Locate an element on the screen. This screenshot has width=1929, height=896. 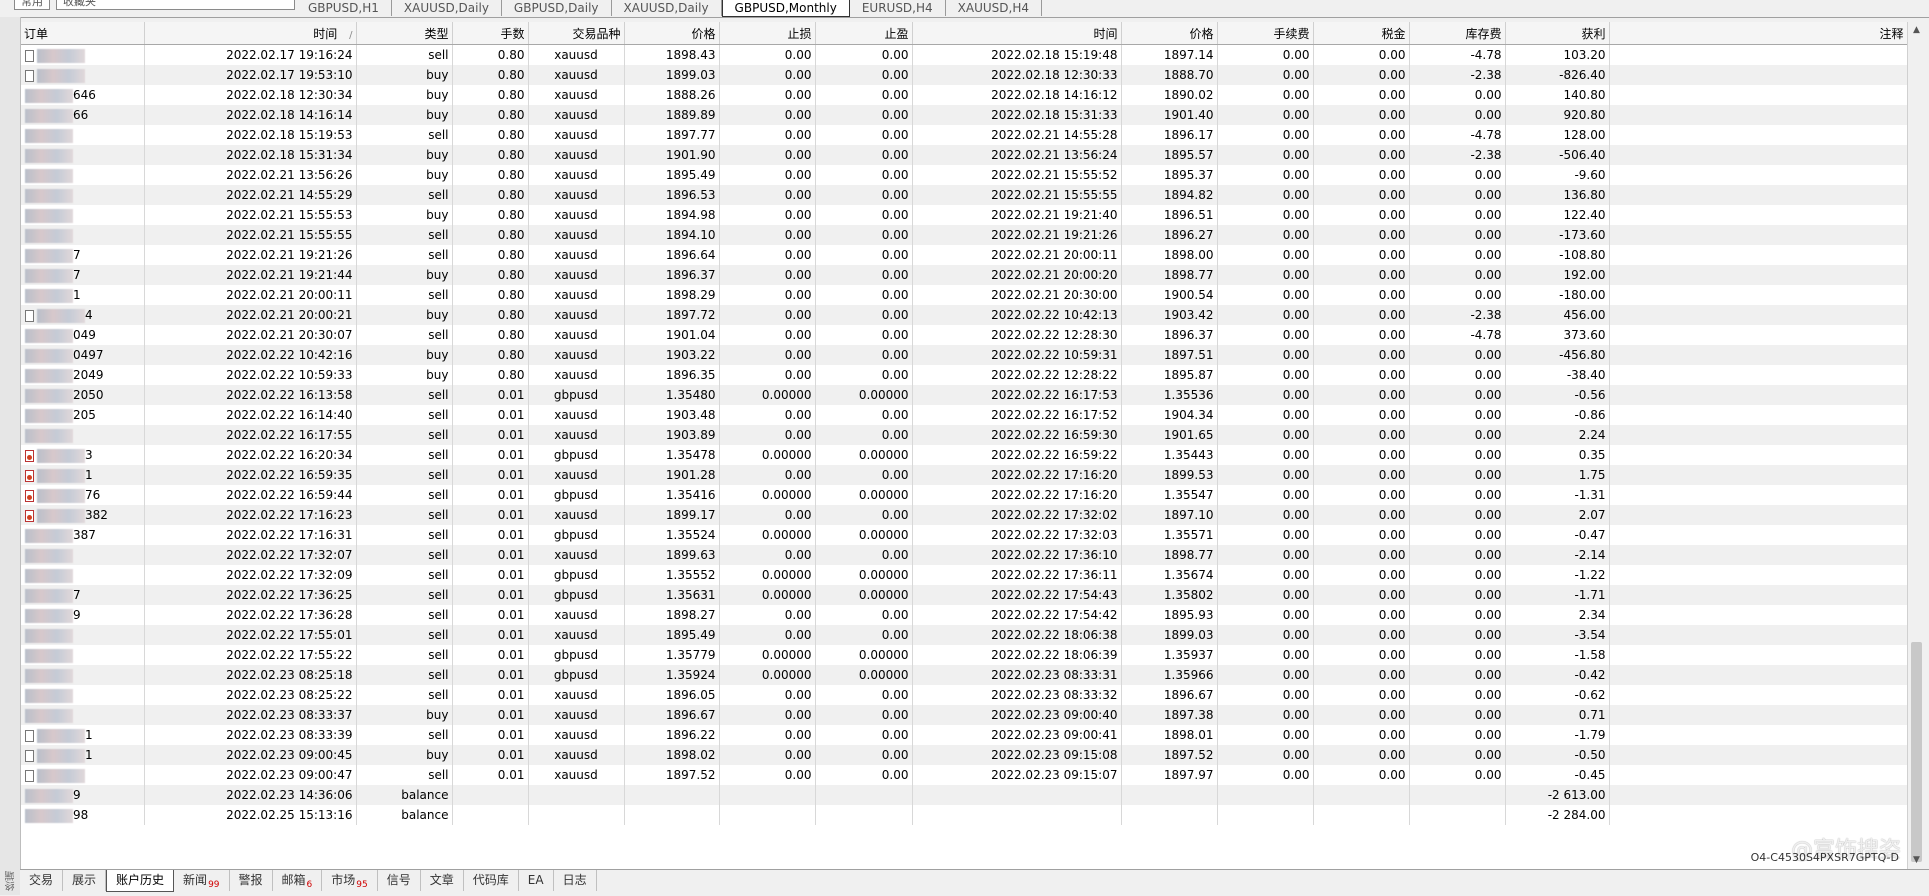
price-cell: 1894.98 is located at coordinates (672, 215).